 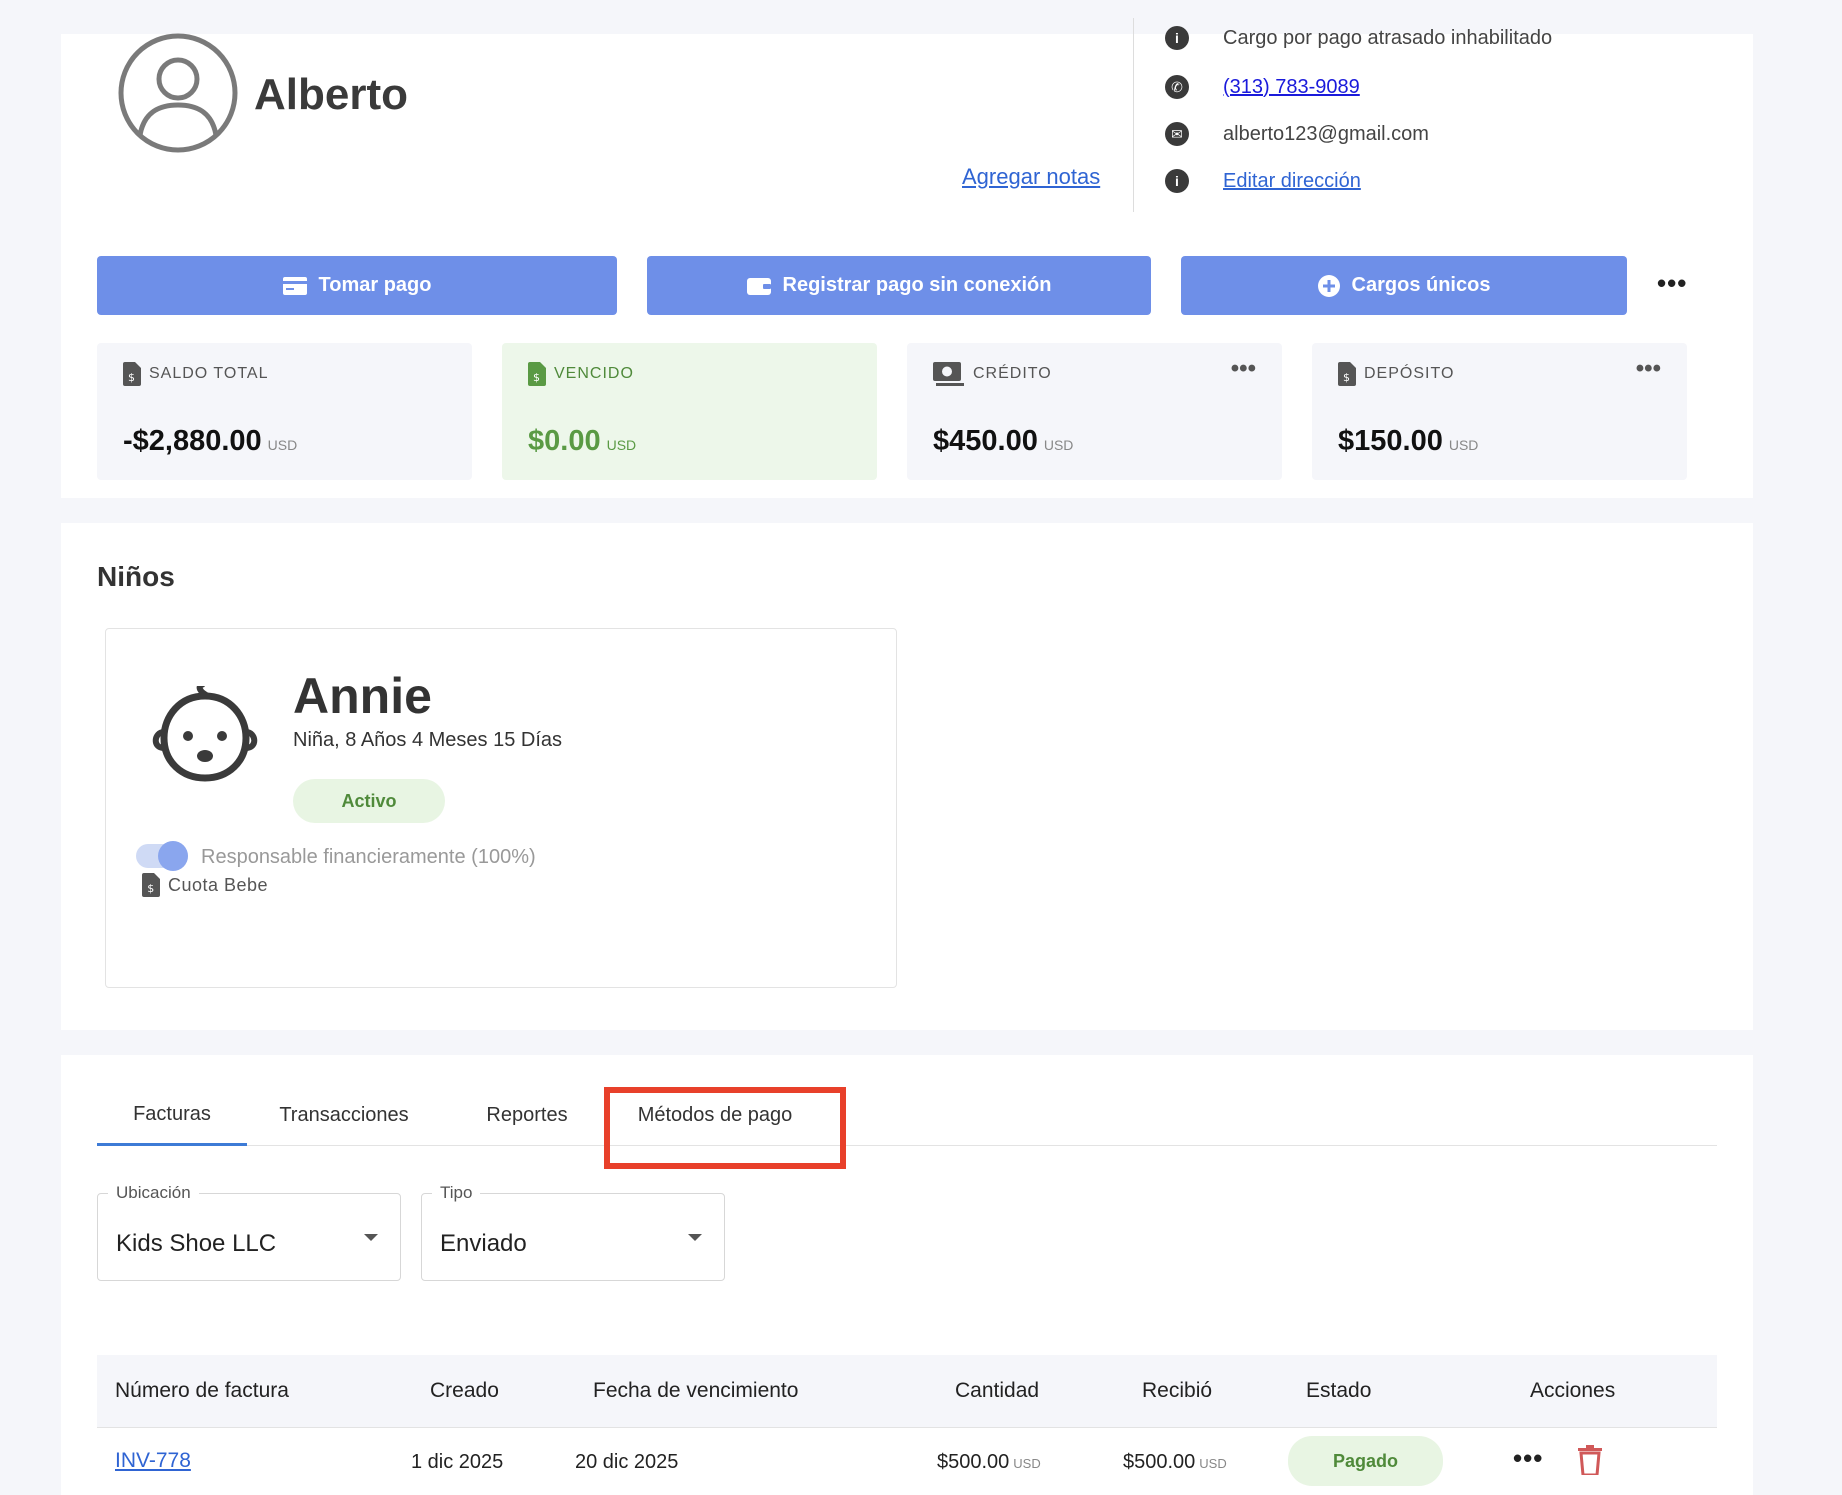 I want to click on take-payment-button: Tomar pago, so click(x=357, y=285).